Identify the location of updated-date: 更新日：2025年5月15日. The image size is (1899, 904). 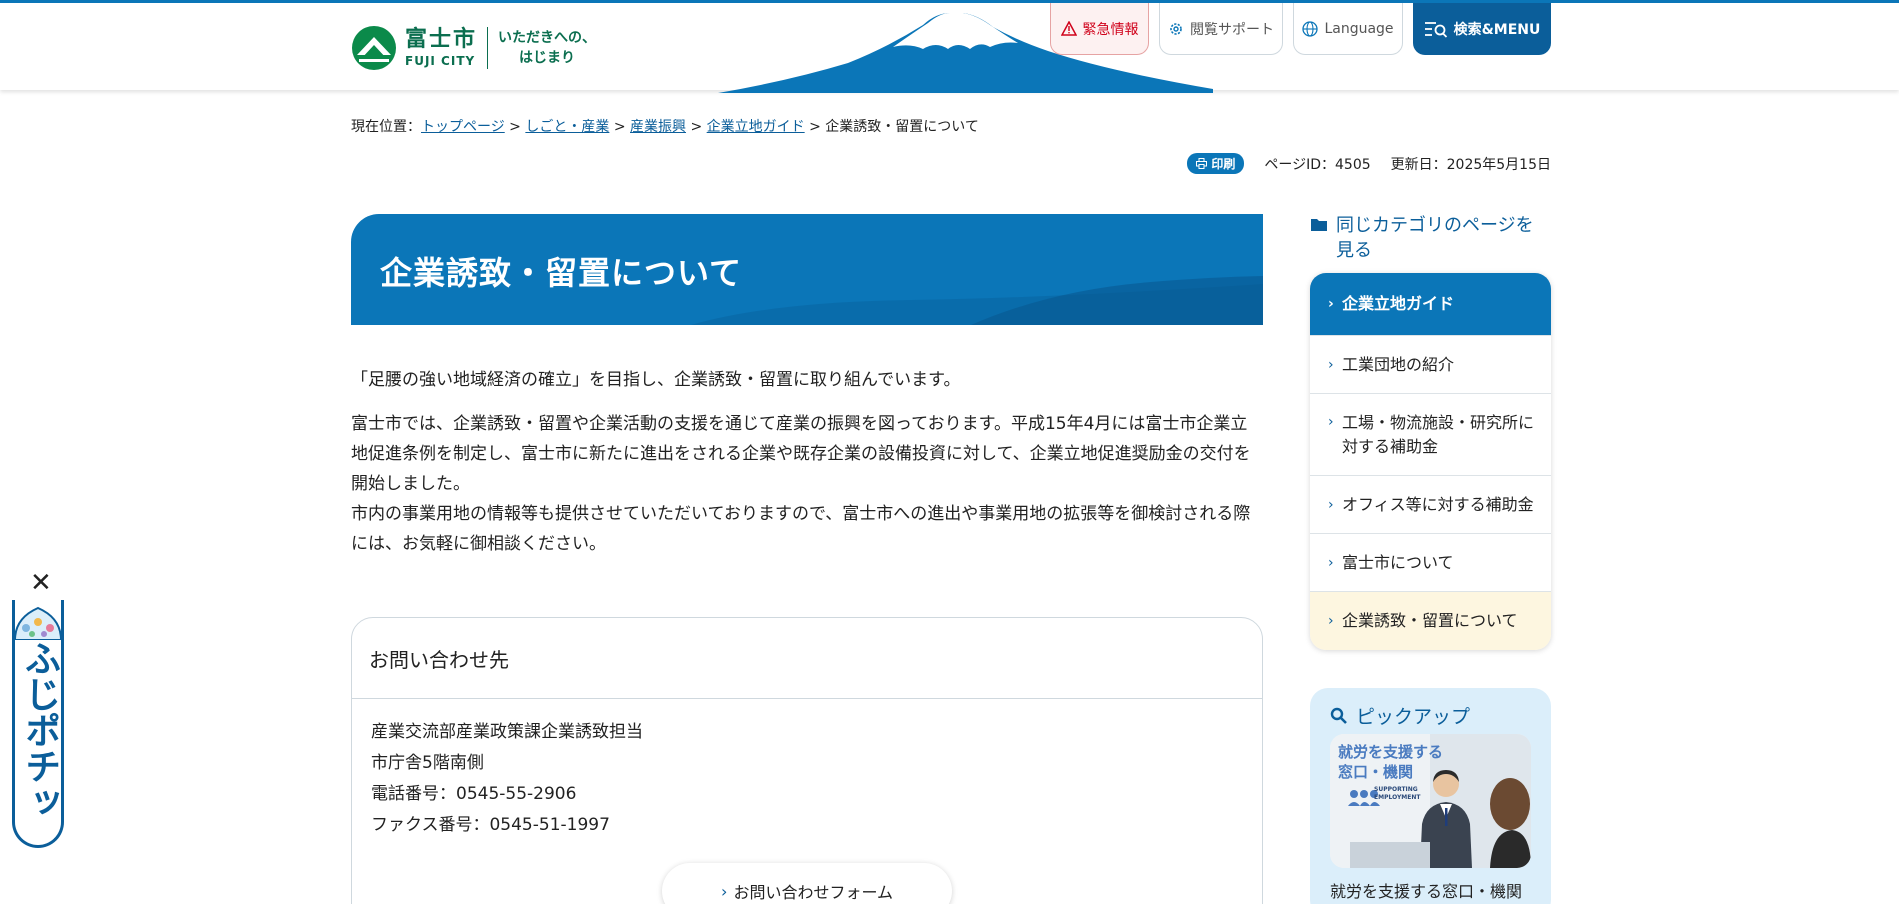
(1470, 164).